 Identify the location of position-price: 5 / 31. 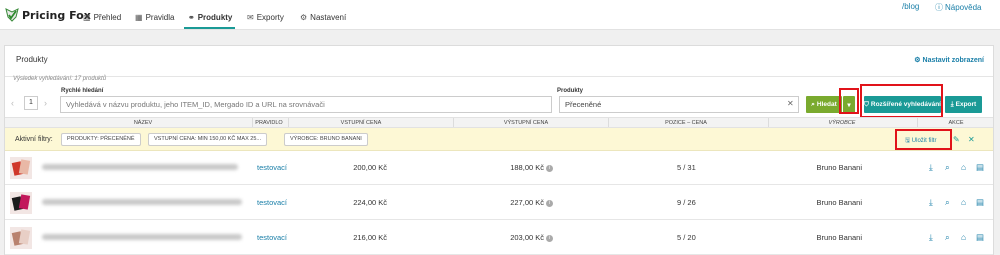
(686, 167).